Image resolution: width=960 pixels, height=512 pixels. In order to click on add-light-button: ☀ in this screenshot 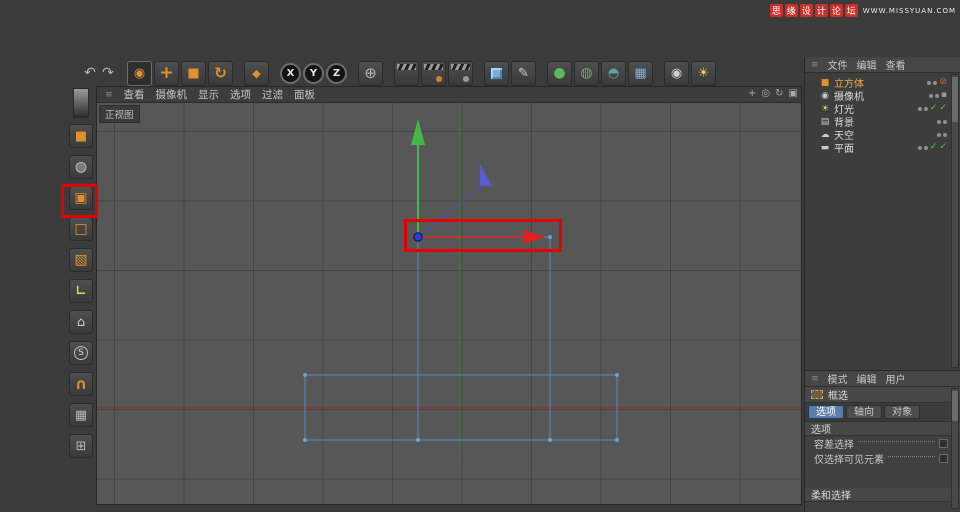, I will do `click(703, 73)`.